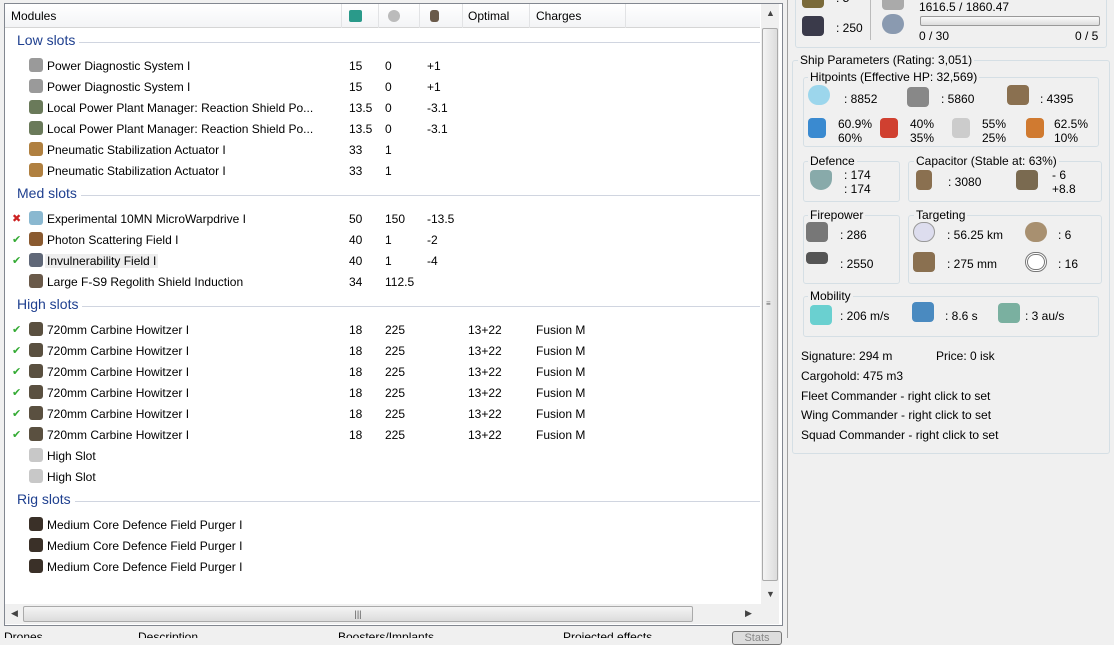  What do you see at coordinates (855, 131) in the screenshot?
I see `em-resist: 60.9% 60%` at bounding box center [855, 131].